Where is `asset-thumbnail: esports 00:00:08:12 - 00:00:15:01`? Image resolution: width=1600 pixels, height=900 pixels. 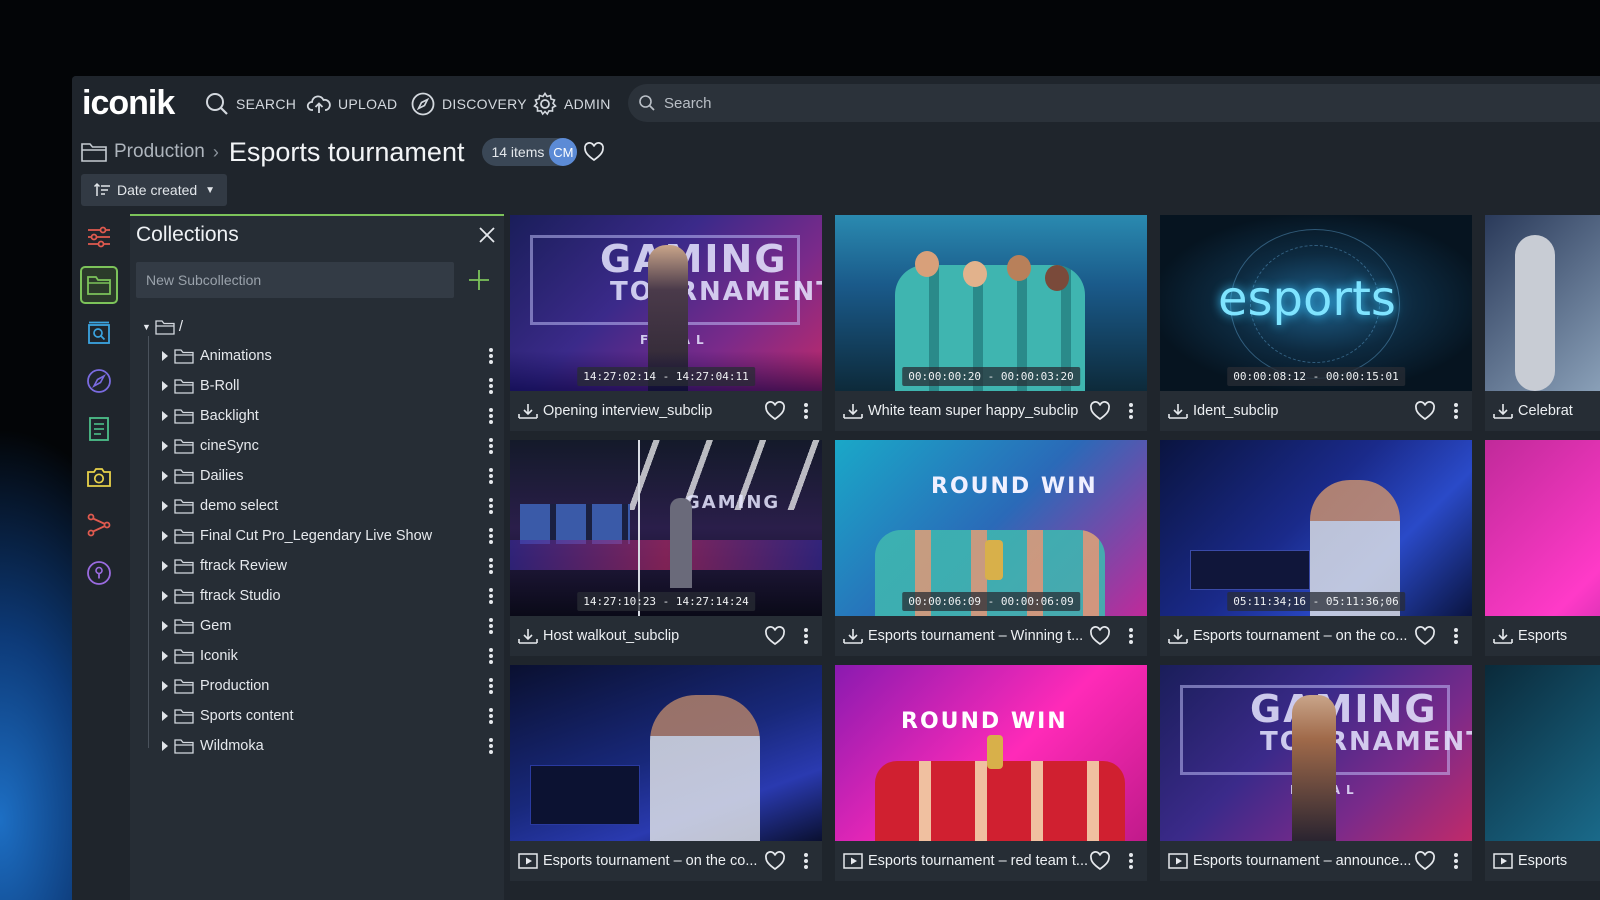
asset-thumbnail: esports 00:00:08:12 - 00:00:15:01 is located at coordinates (1316, 303).